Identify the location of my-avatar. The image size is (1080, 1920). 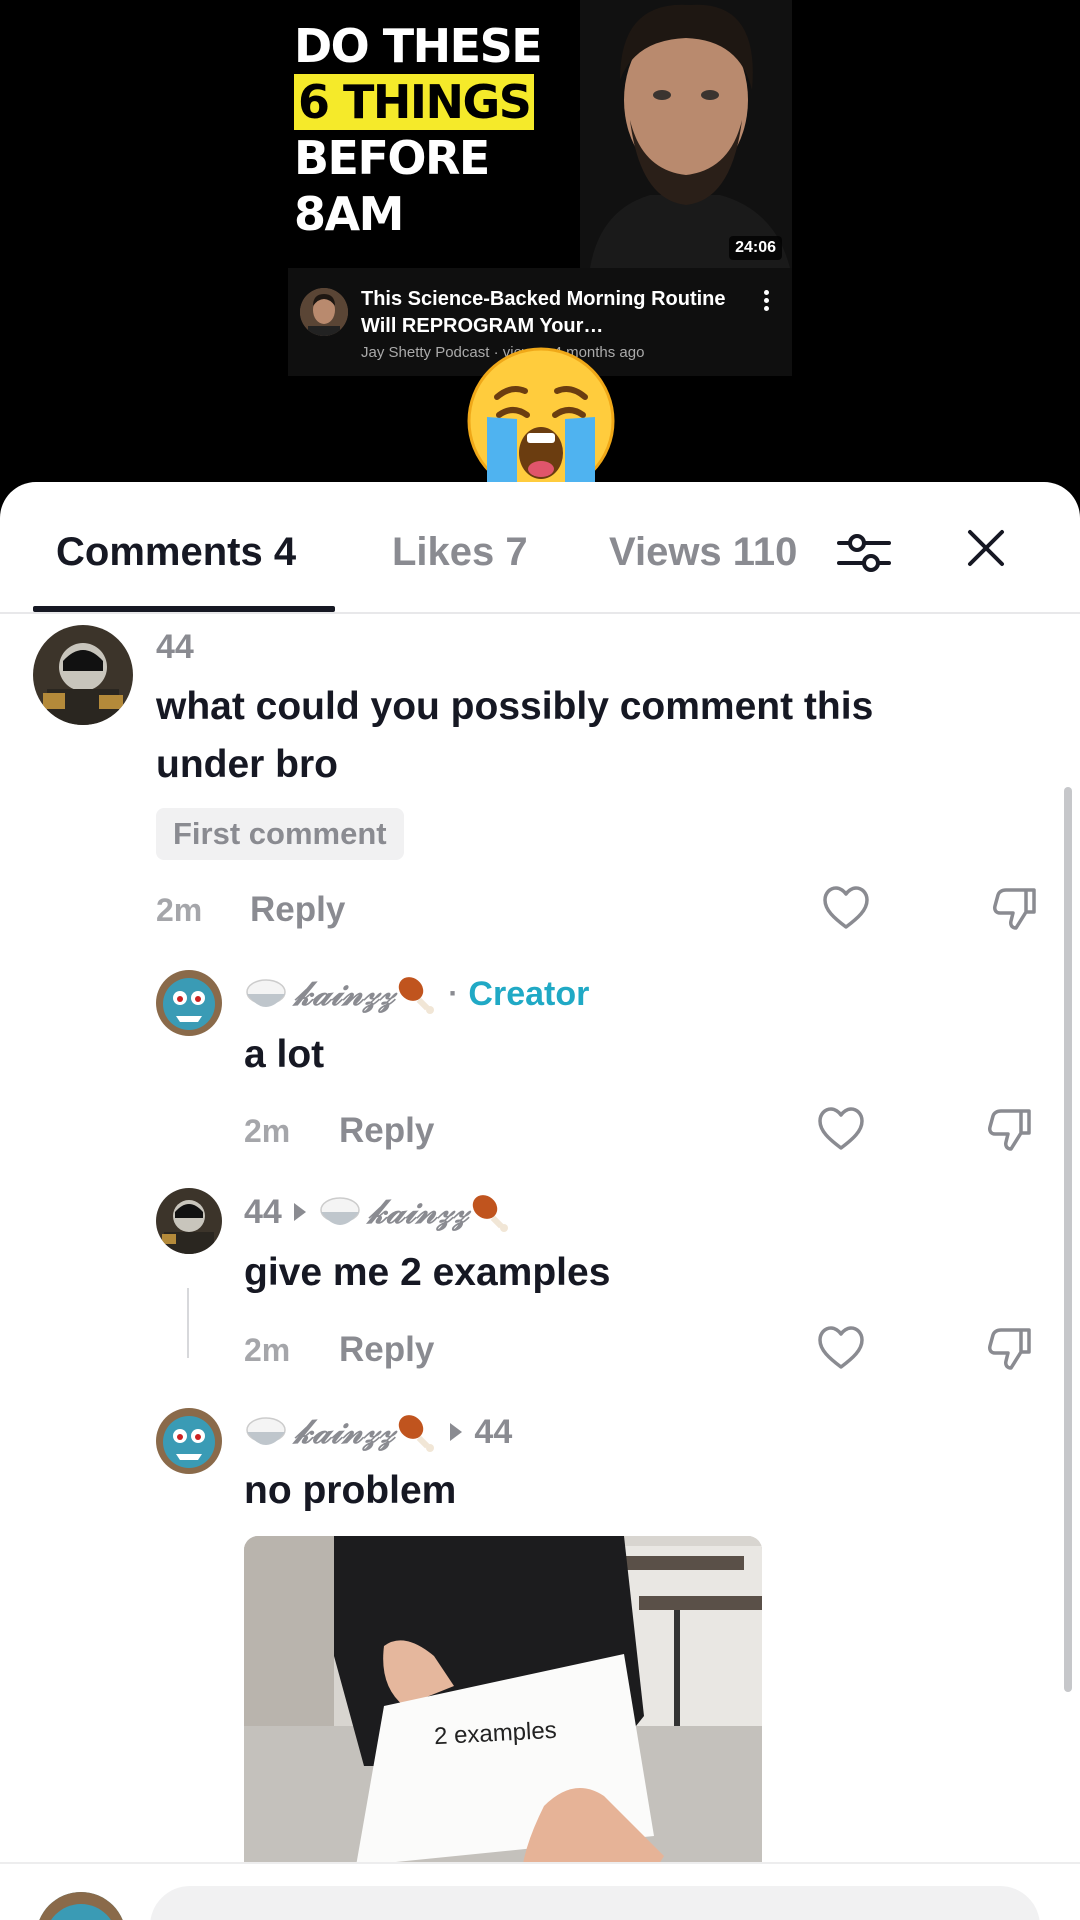
(81, 1906).